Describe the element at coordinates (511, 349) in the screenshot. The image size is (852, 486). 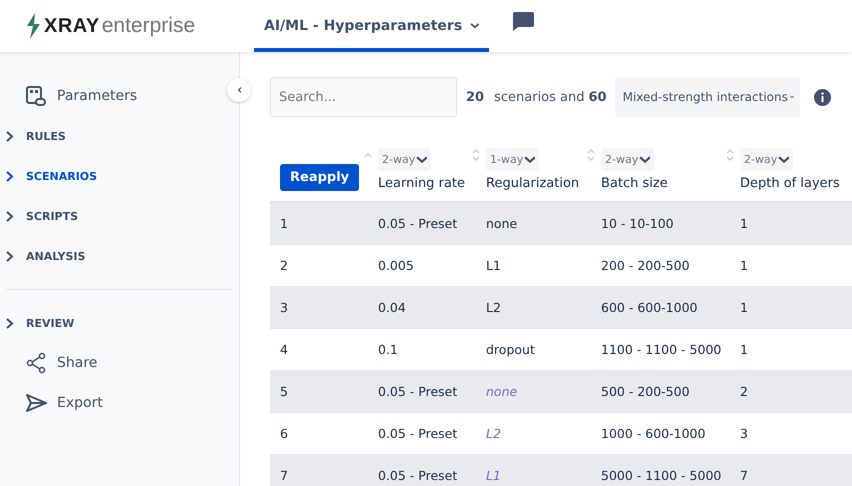
I see `table-cell-text: dropout` at that location.